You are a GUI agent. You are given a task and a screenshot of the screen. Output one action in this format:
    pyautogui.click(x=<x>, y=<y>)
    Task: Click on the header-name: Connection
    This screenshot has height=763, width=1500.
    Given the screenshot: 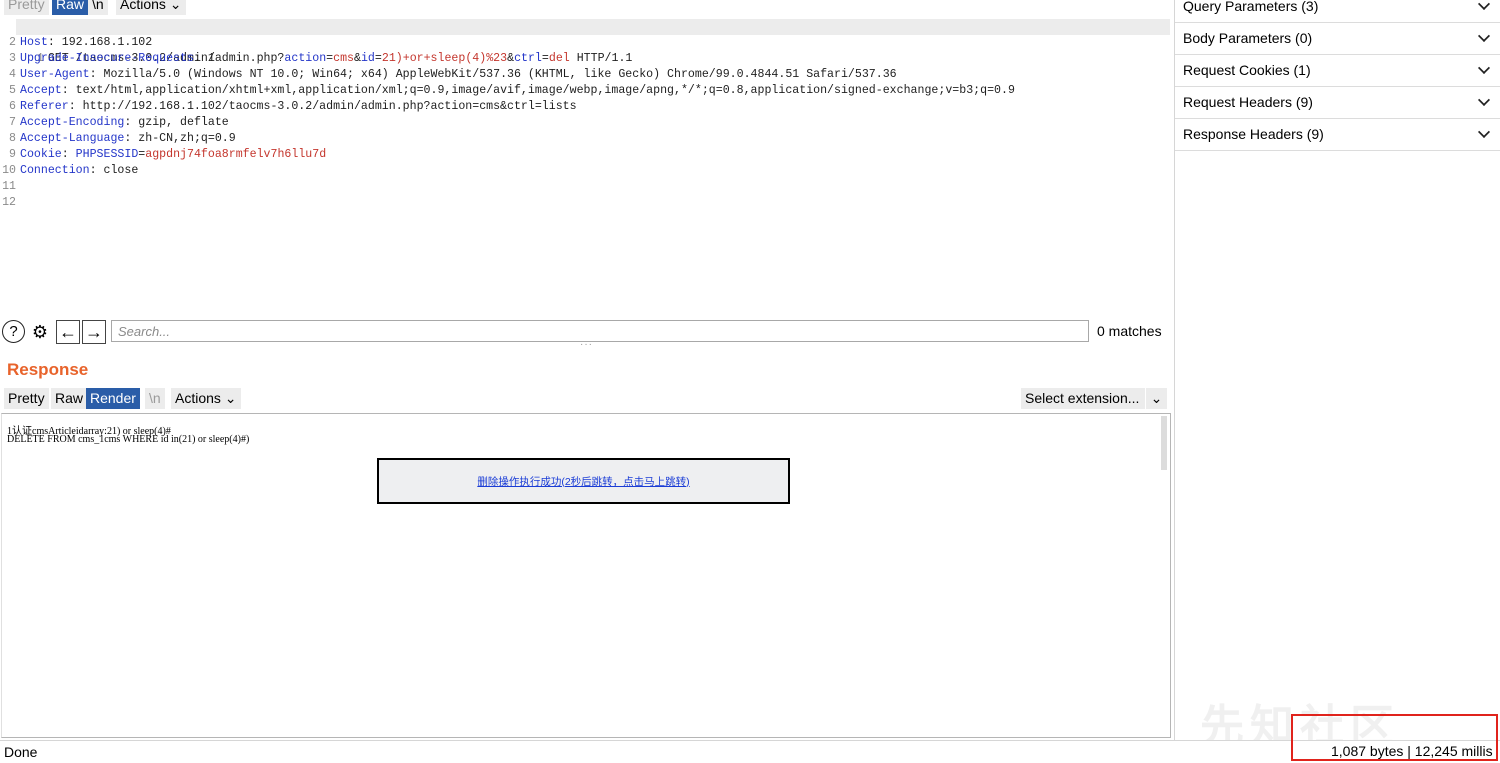 What is the action you would take?
    pyautogui.click(x=55, y=170)
    